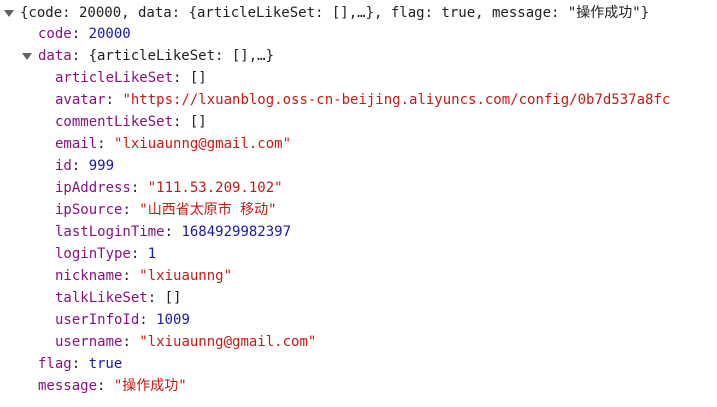 The width and height of the screenshot is (717, 407). Describe the element at coordinates (114, 122) in the screenshot. I see `property-key: commentLikeSet` at that location.